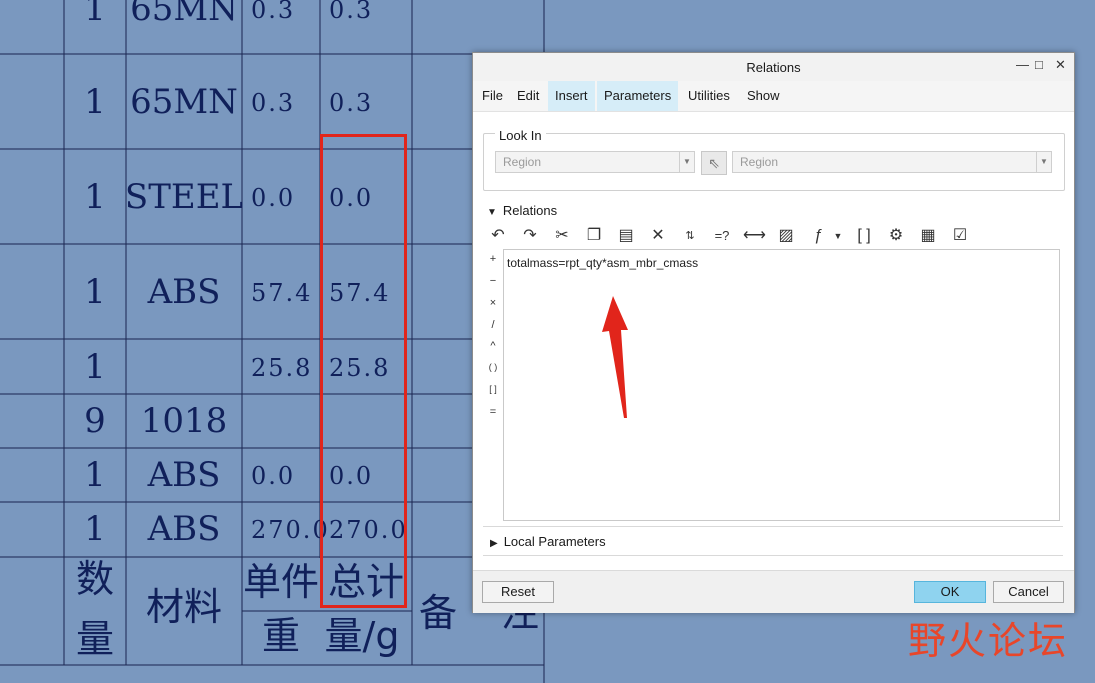 The image size is (1095, 683). Describe the element at coordinates (988, 641) in the screenshot. I see `watermark-text: 野火论坛` at that location.